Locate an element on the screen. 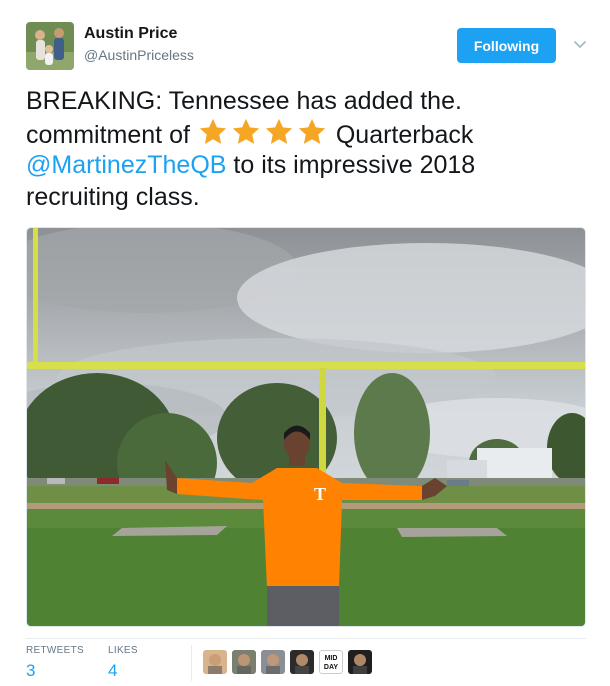 The width and height of the screenshot is (610, 686). tweet-text-fragment: Quarterback is located at coordinates (404, 135).